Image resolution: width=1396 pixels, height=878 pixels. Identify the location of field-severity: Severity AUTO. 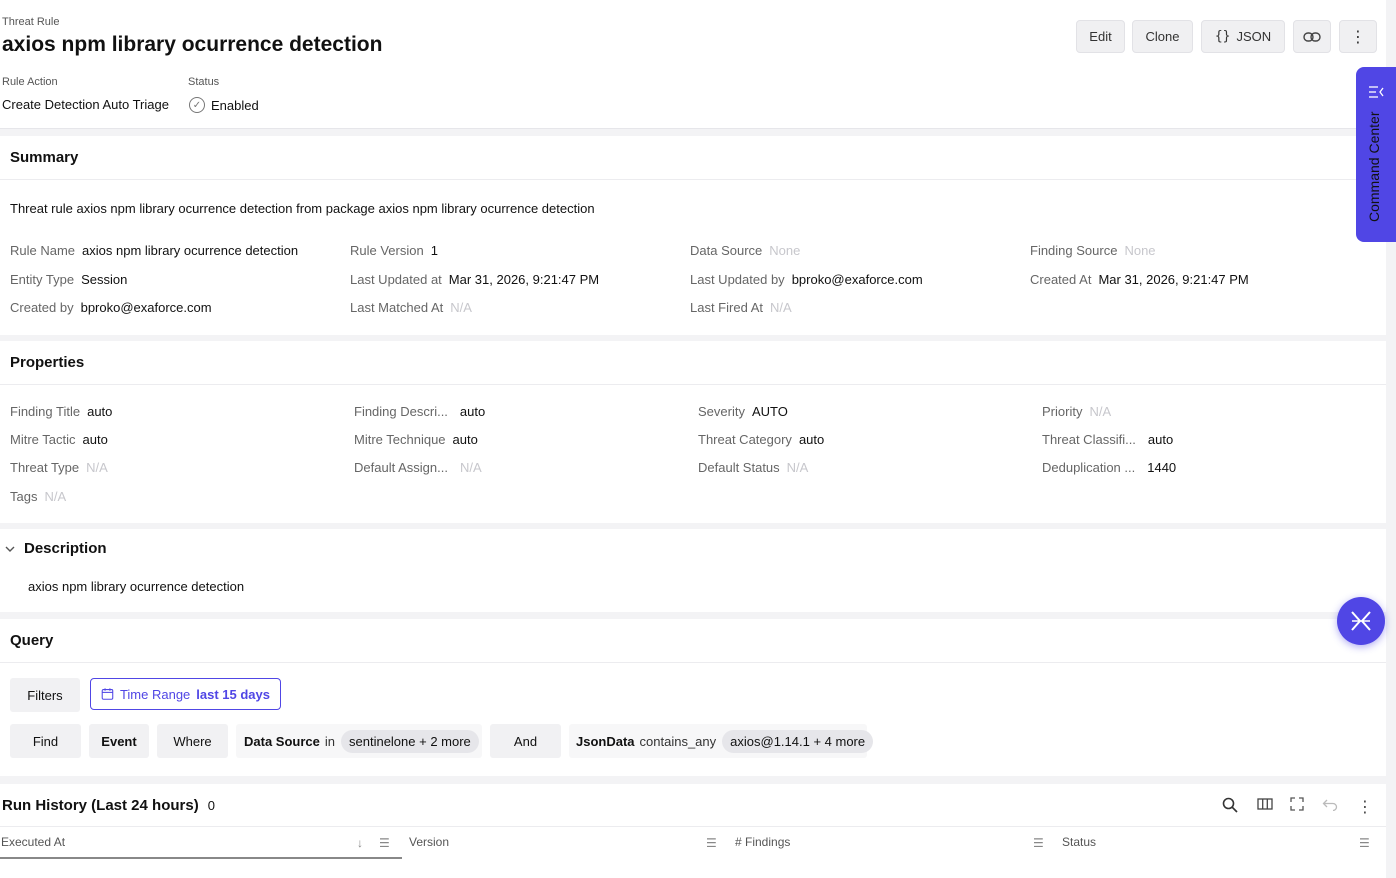
(743, 411).